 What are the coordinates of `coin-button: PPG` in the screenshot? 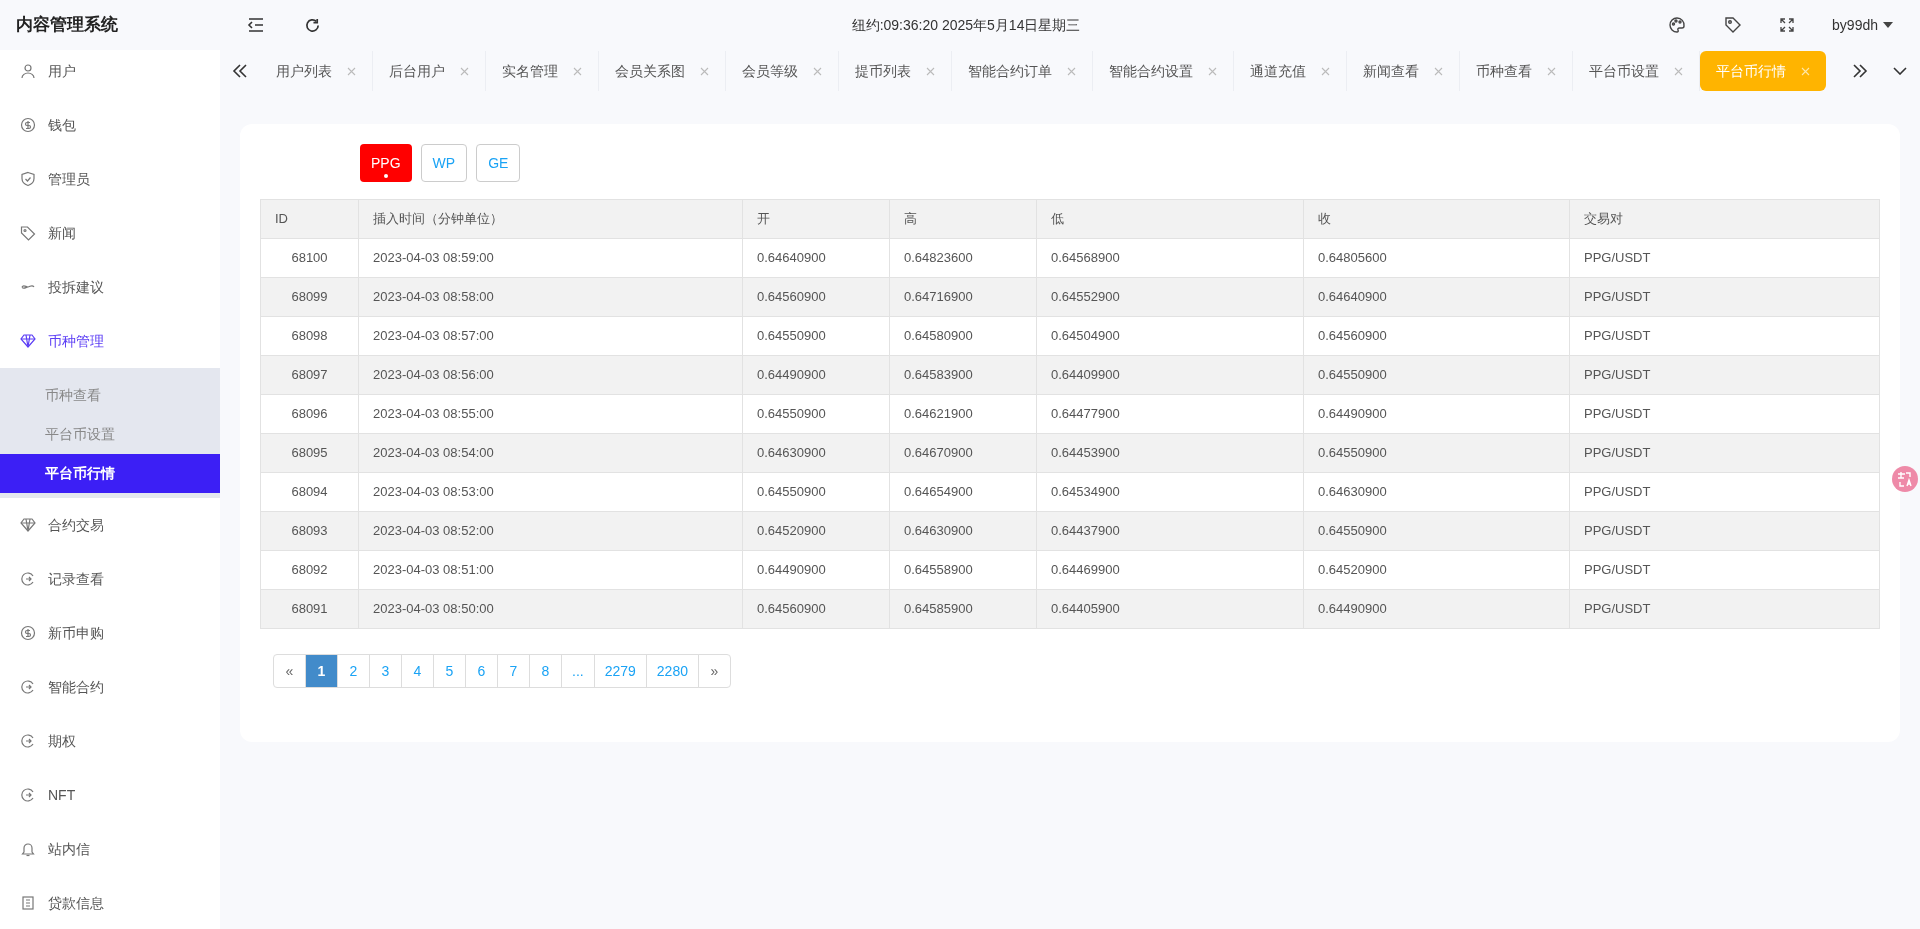 It's located at (386, 163).